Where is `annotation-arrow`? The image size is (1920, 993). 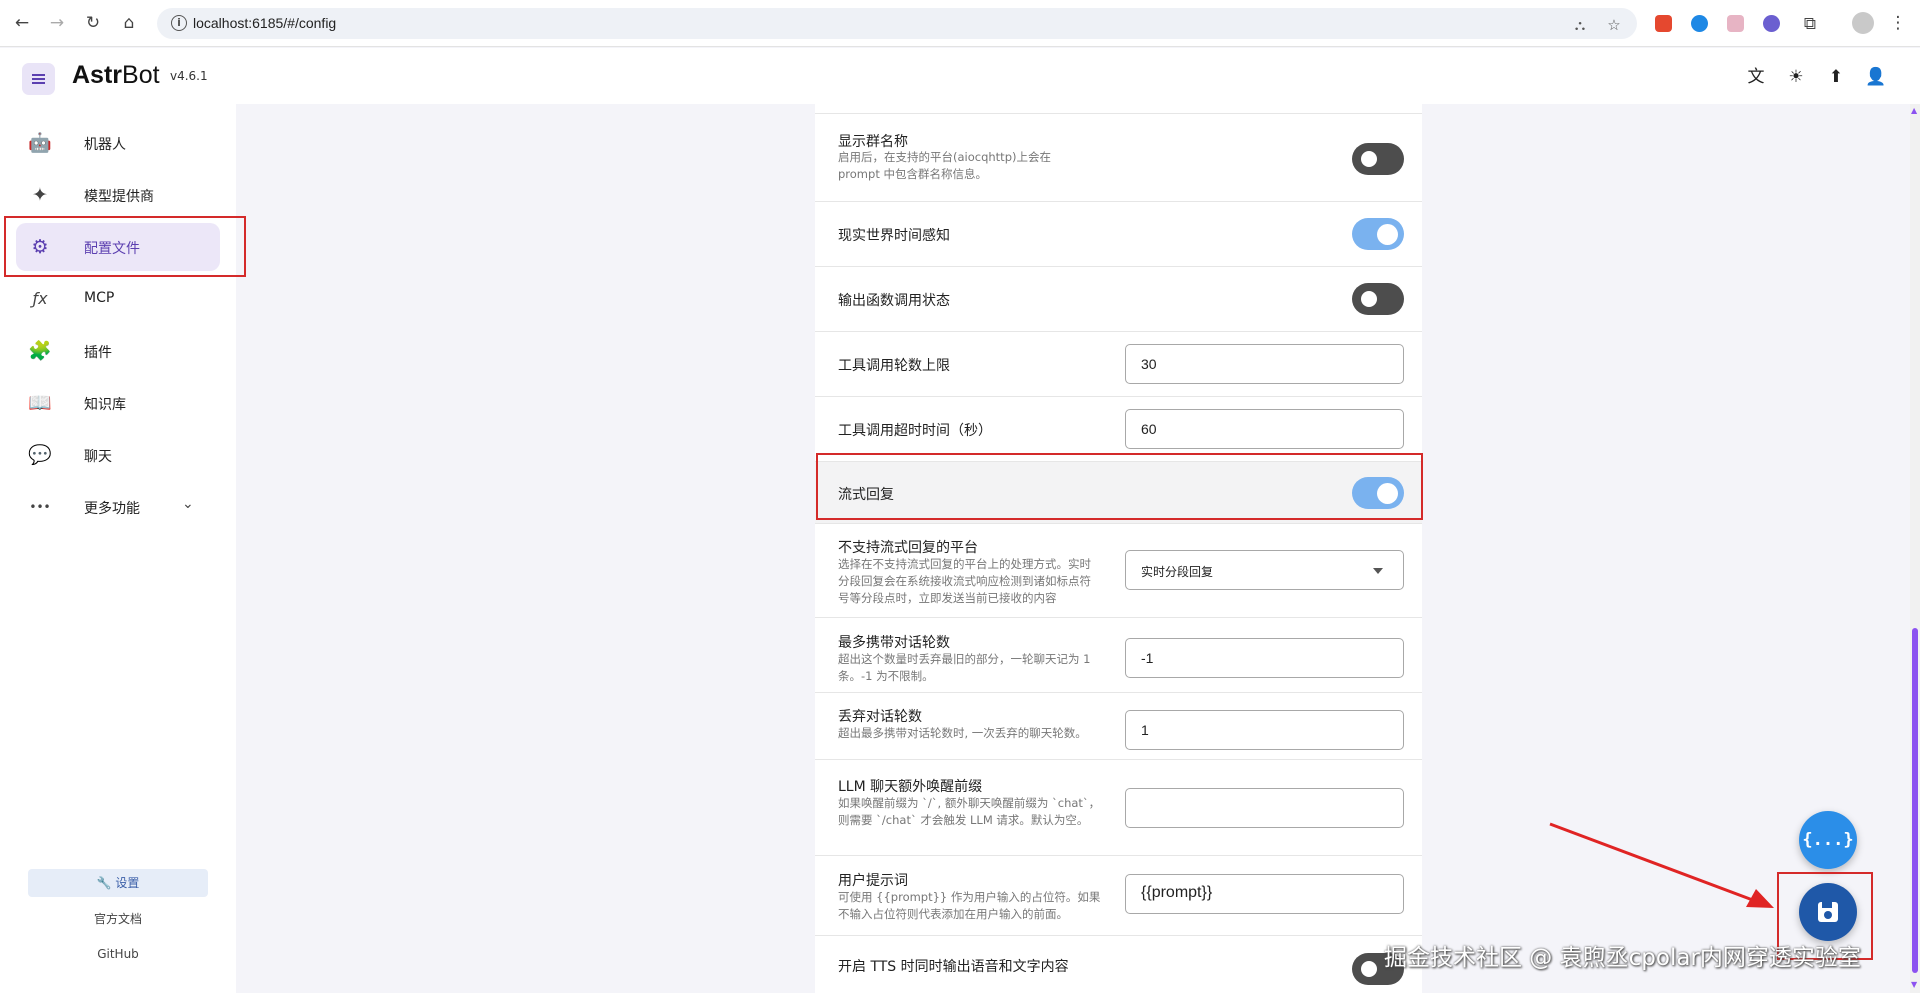
annotation-arrow is located at coordinates (1661, 865).